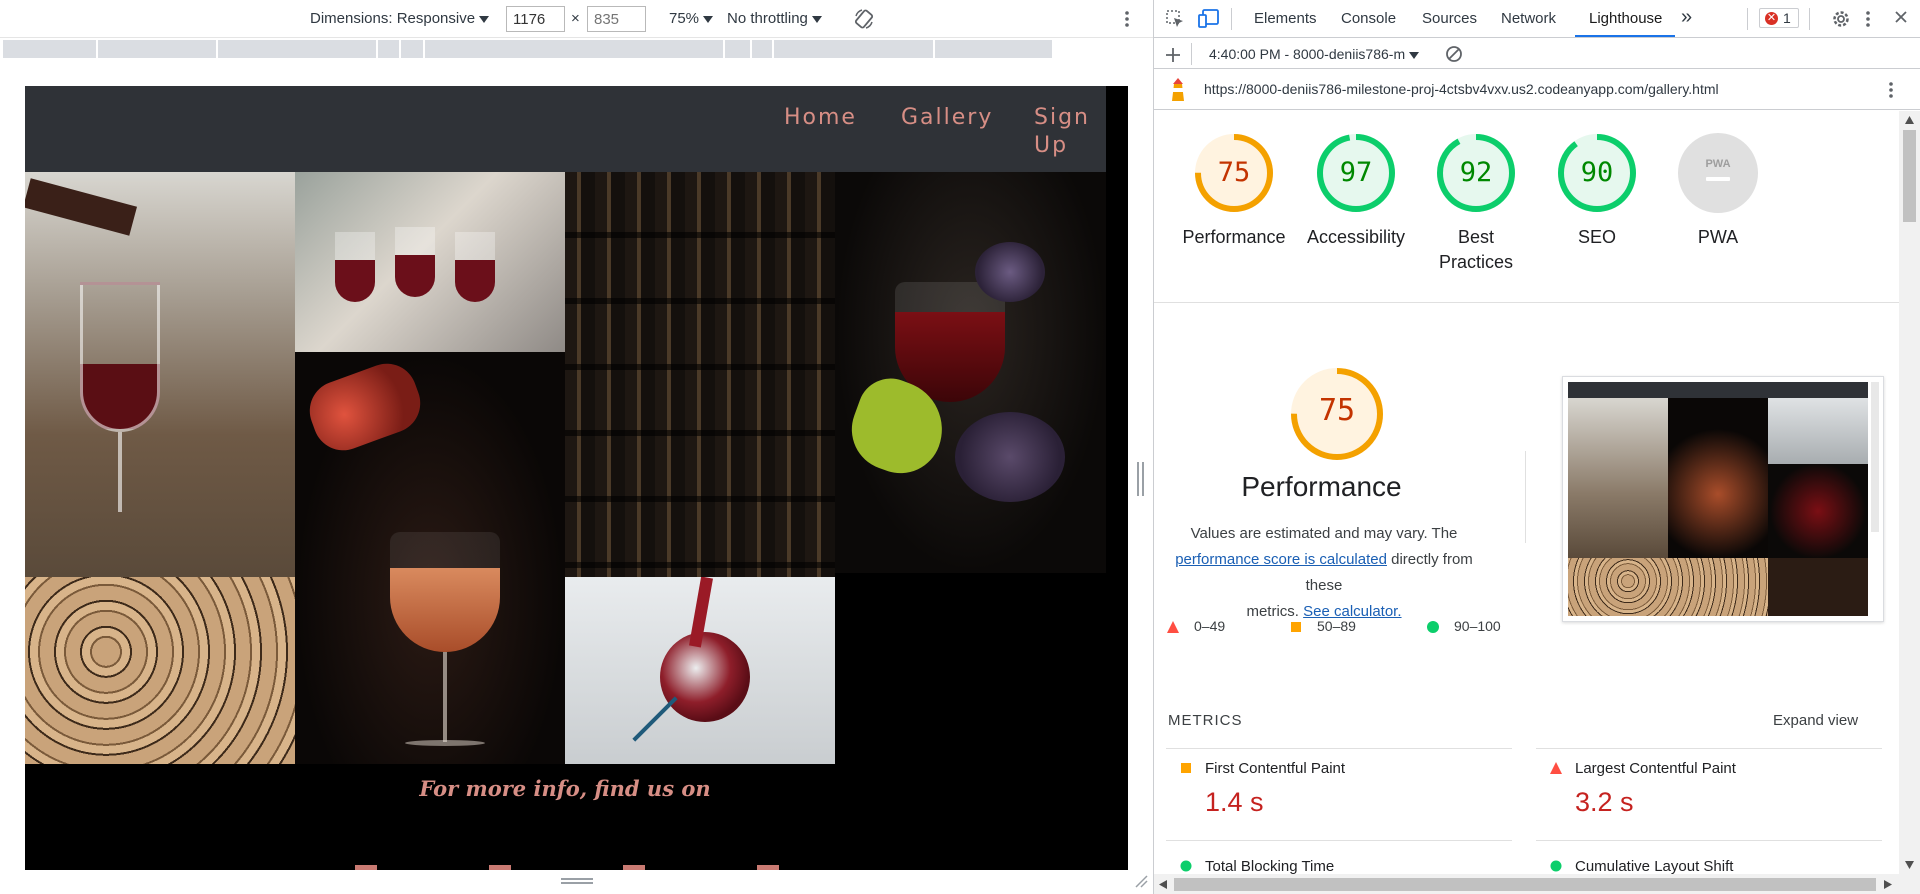 The image size is (1920, 894). I want to click on horizontal-scrollbar, so click(1537, 884).